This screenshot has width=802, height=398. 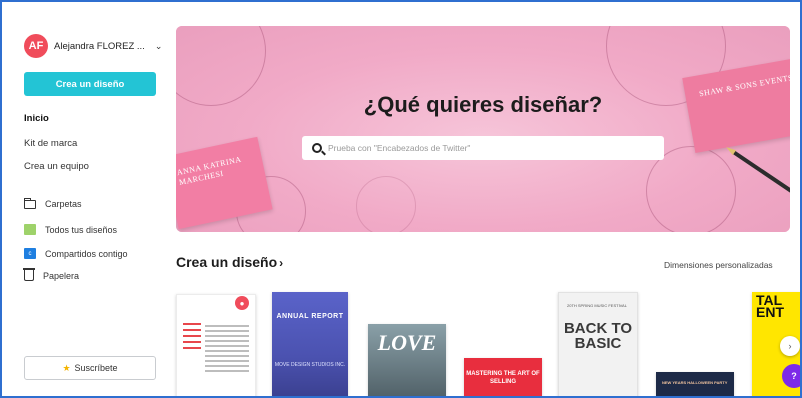 I want to click on search-bar, so click(x=483, y=148).